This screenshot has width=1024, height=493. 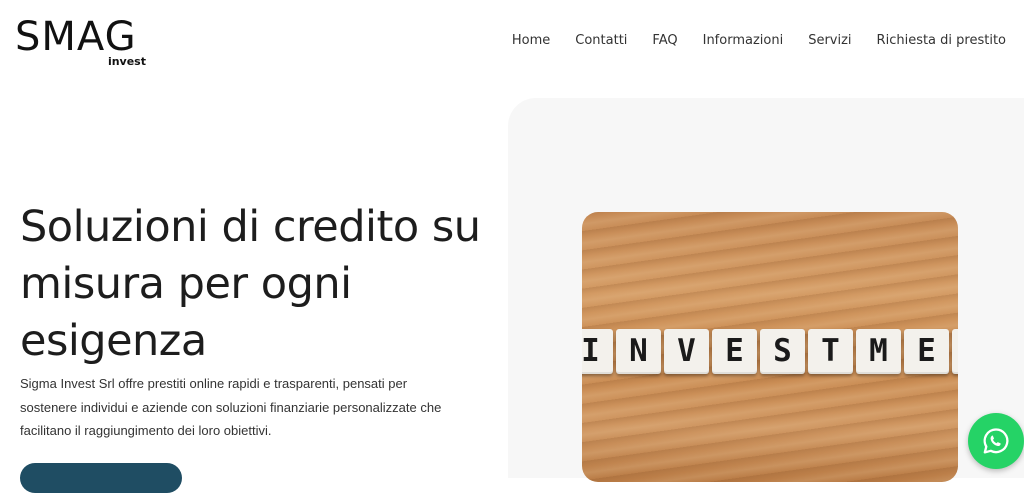 I want to click on letter-tile: S, so click(x=782, y=351).